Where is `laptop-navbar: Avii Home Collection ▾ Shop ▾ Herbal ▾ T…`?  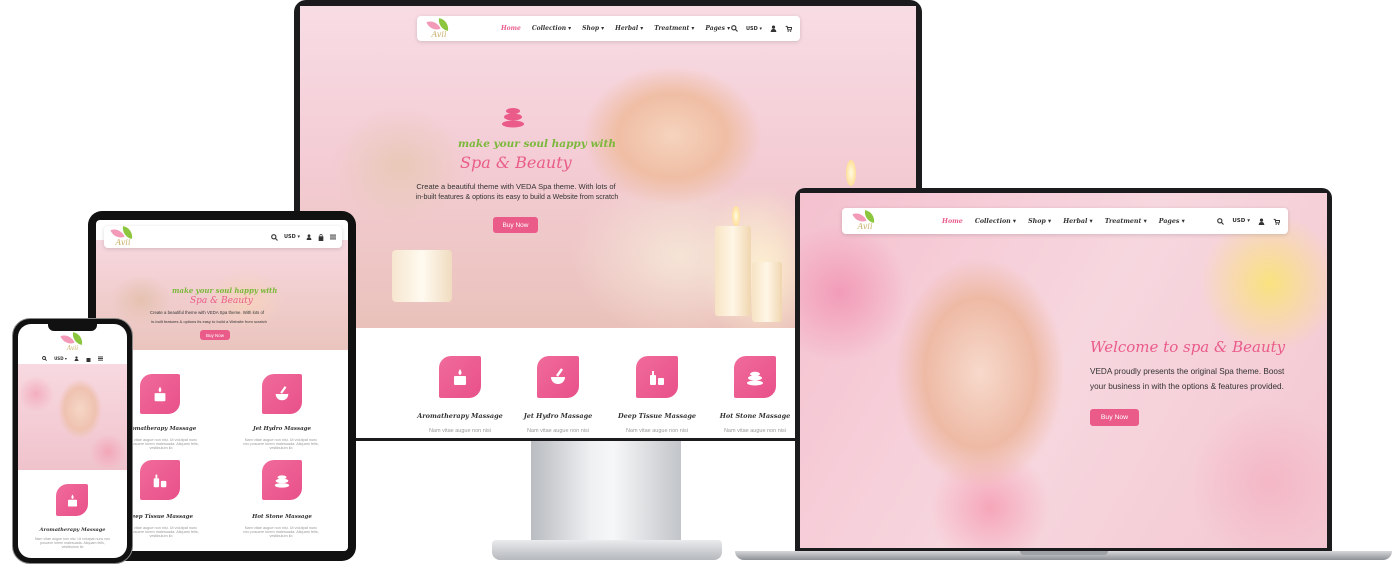
laptop-navbar: Avii Home Collection ▾ Shop ▾ Herbal ▾ T… is located at coordinates (1065, 221).